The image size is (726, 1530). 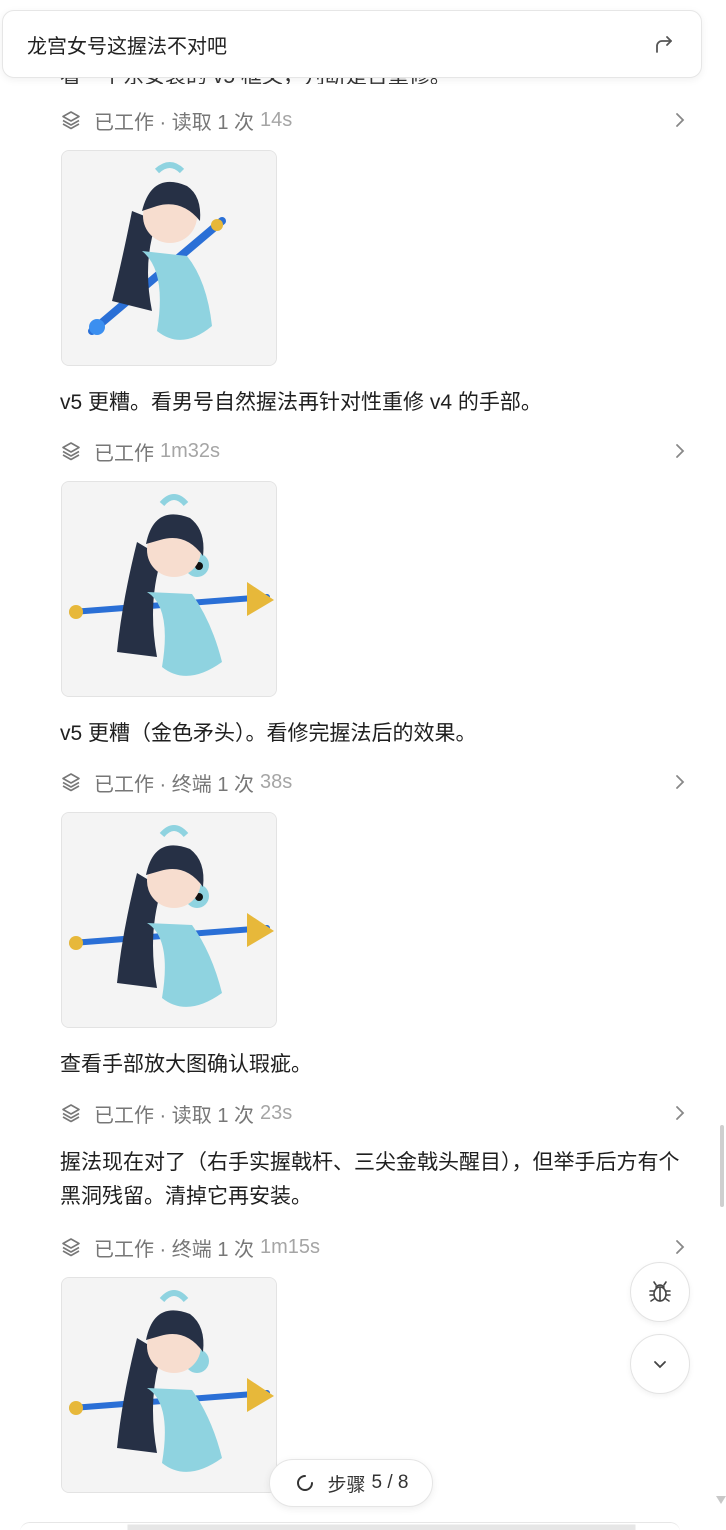 I want to click on work-summary-row: 已工作 · 终端 1 次 38s, so click(x=375, y=782).